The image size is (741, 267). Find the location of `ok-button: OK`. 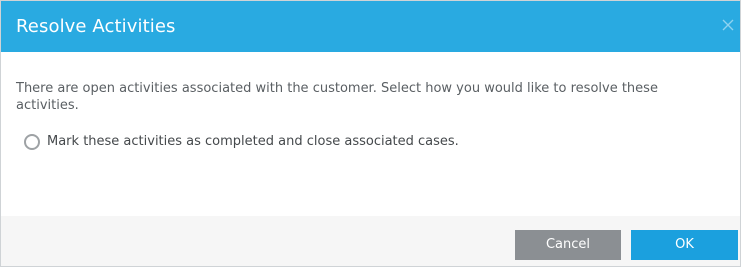

ok-button: OK is located at coordinates (684, 245).